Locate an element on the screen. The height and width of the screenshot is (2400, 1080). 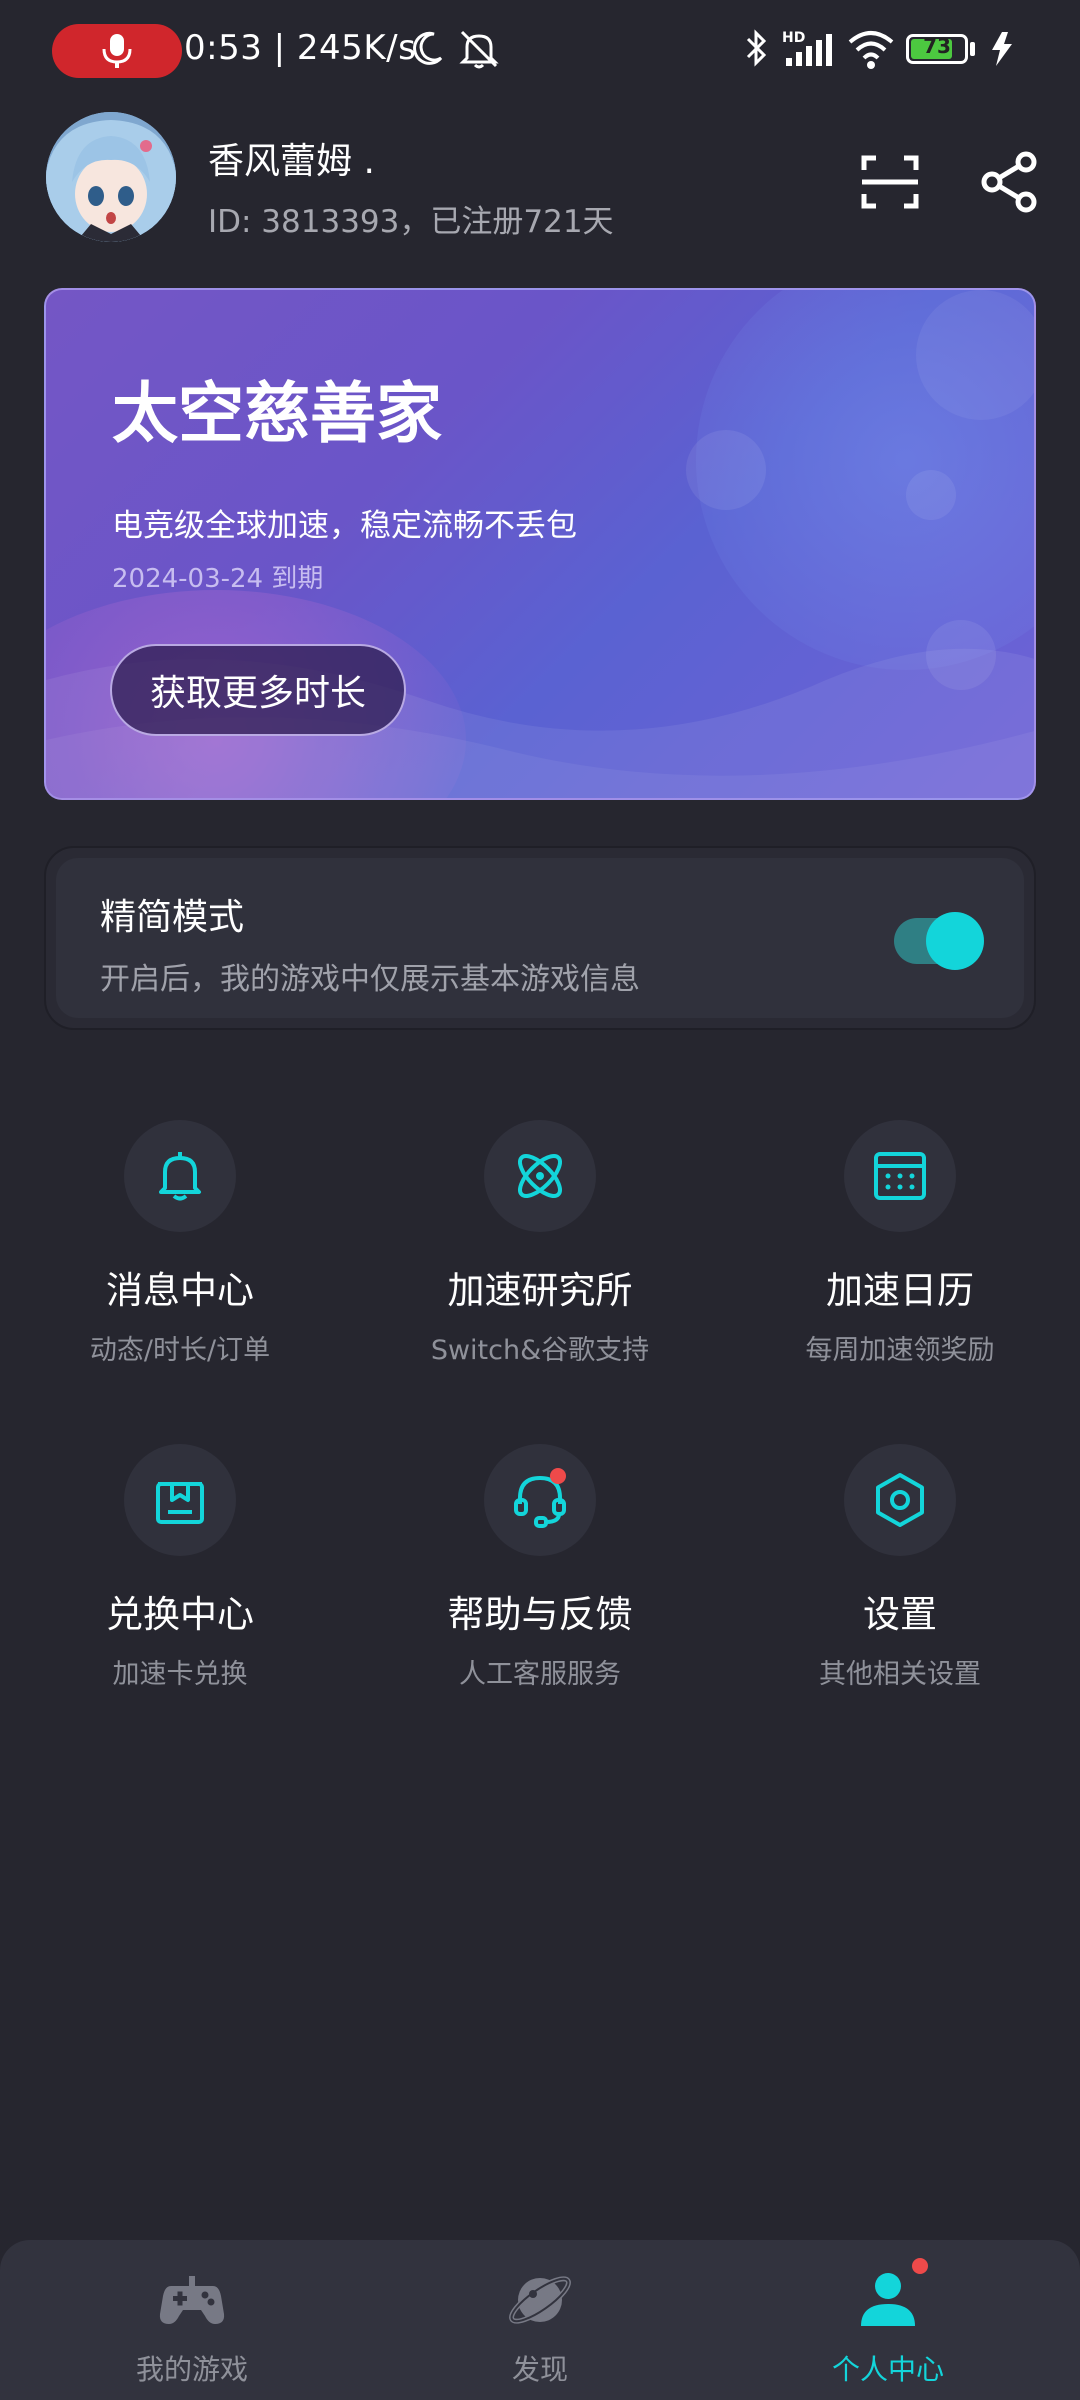
avatar is located at coordinates (111, 177).